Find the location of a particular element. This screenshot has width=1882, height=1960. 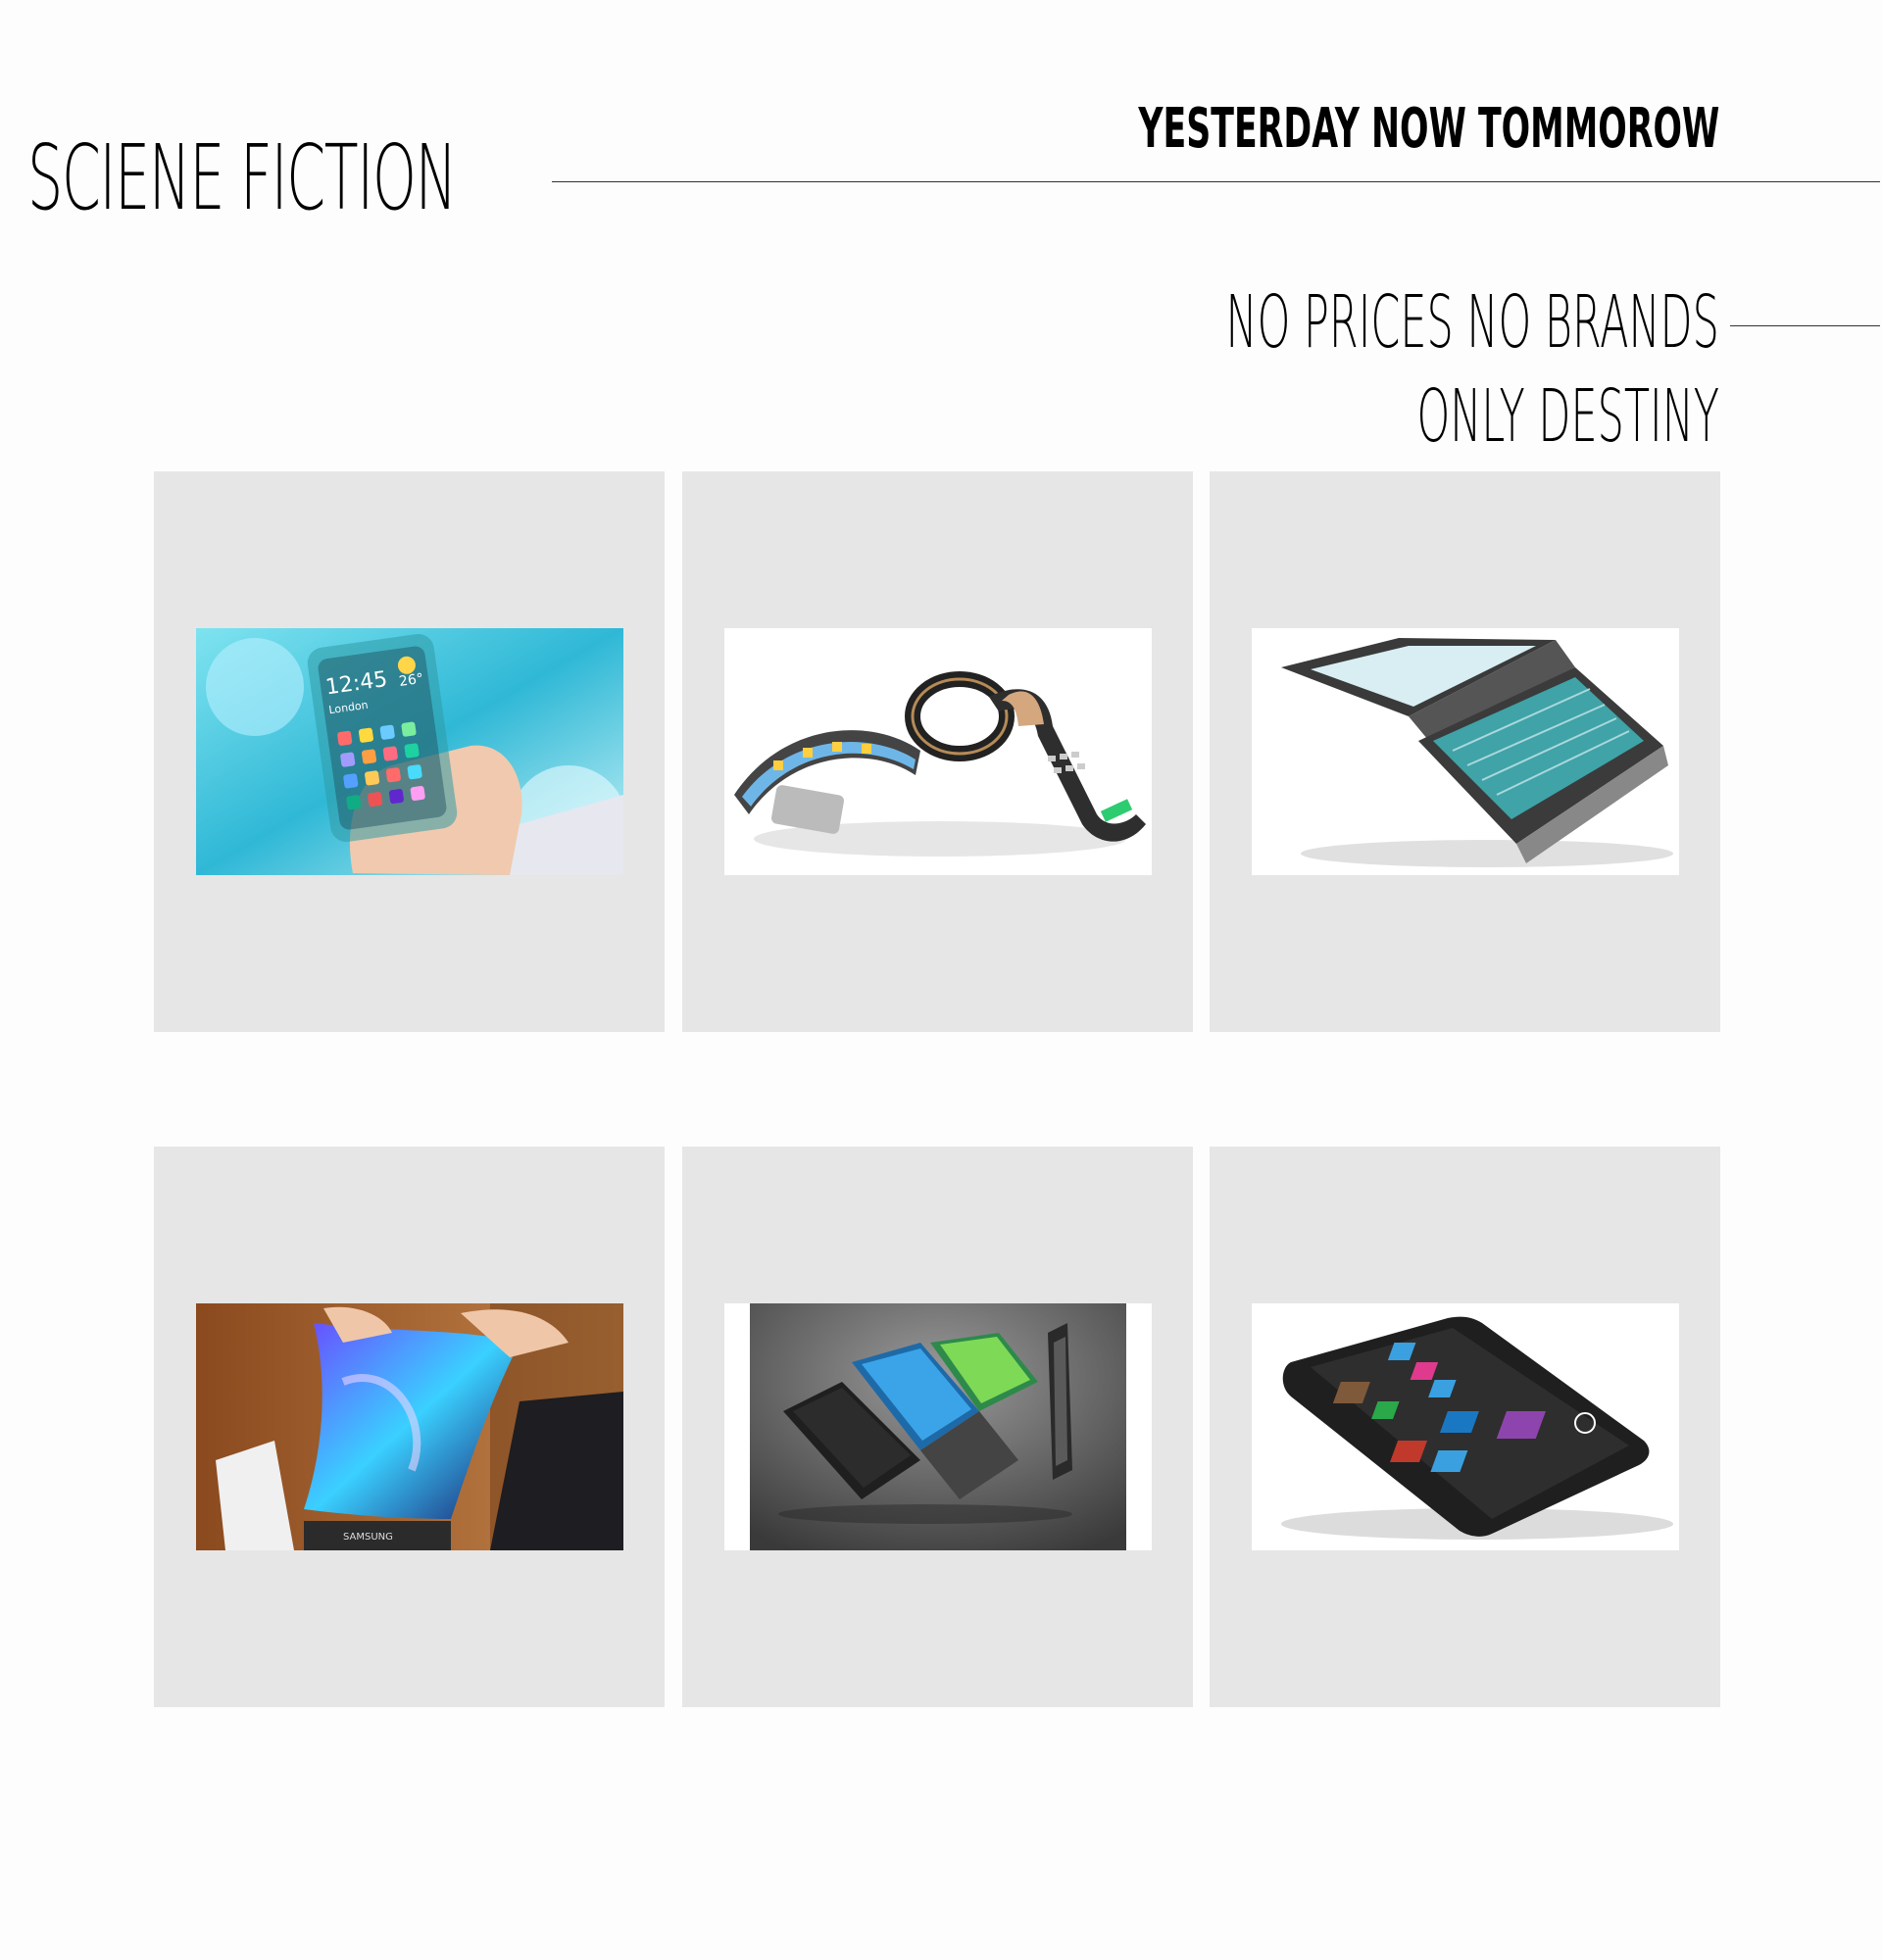

tile-phone-image is located at coordinates (1465, 1426).